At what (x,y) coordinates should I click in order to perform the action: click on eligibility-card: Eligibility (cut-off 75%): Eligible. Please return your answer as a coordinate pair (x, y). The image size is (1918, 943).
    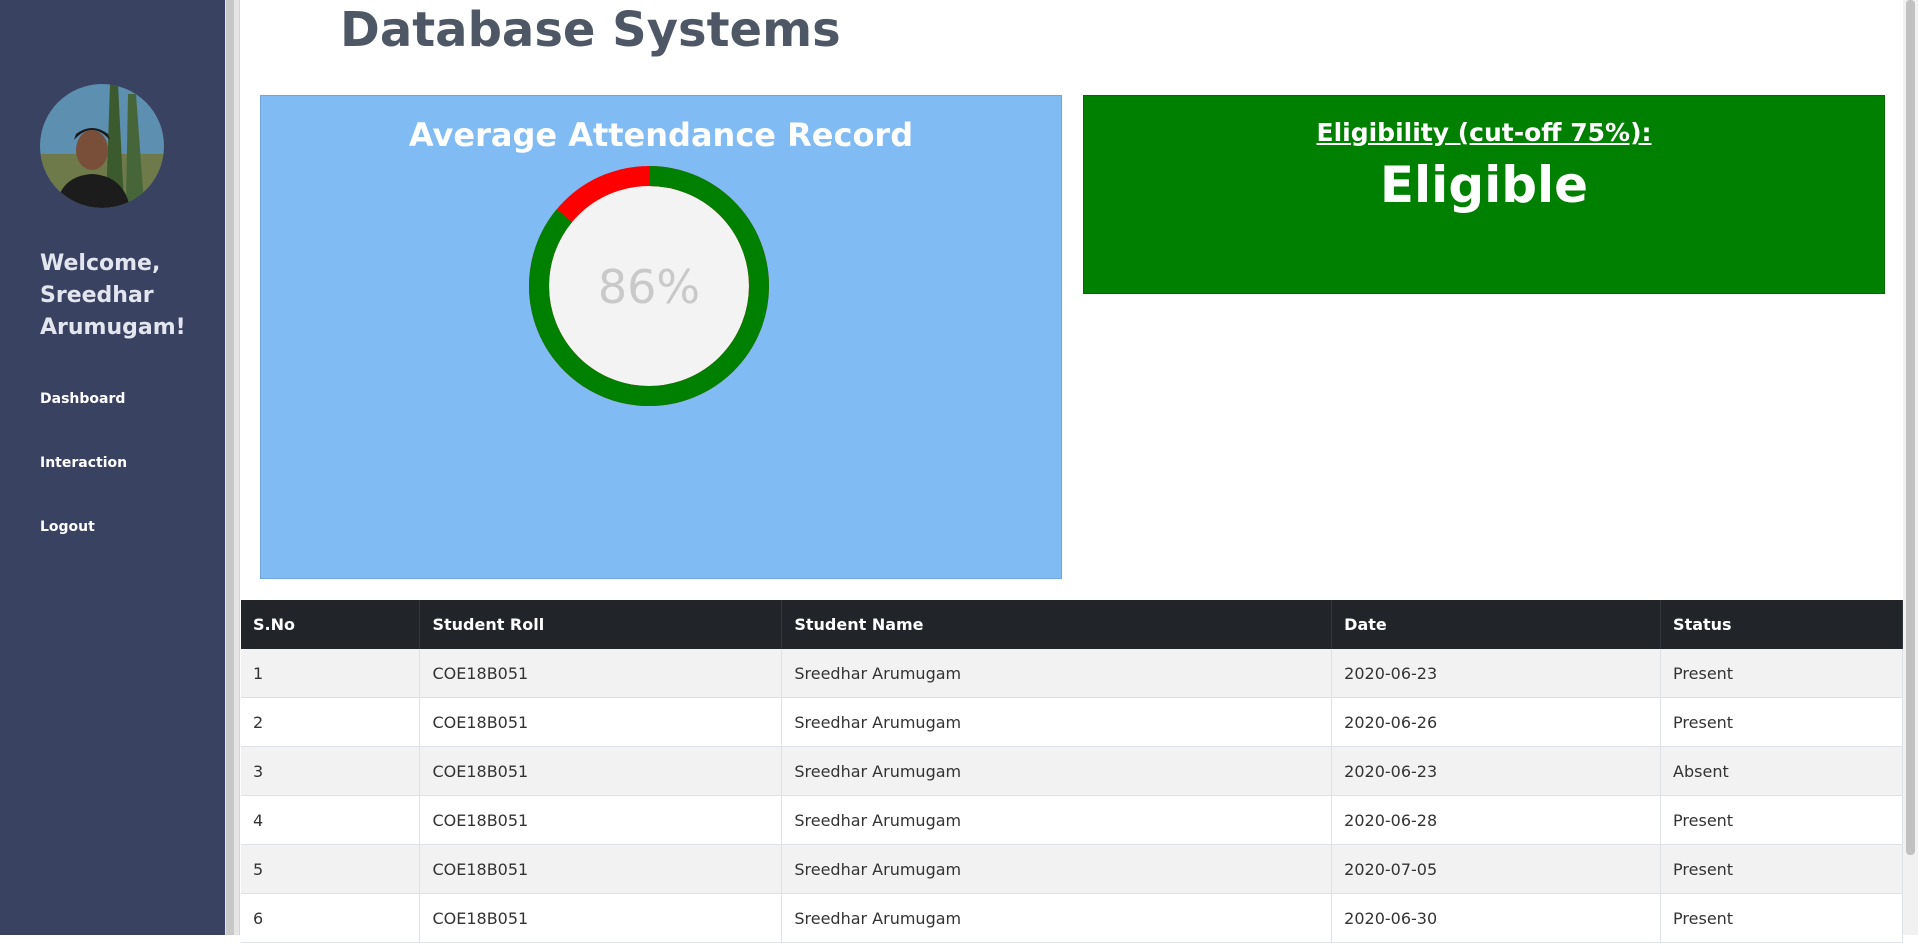
    Looking at the image, I should click on (1484, 194).